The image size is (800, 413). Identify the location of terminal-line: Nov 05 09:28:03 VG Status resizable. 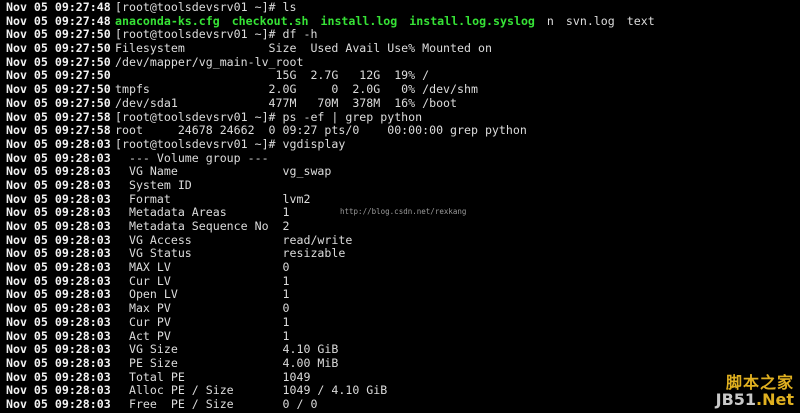
(400, 254).